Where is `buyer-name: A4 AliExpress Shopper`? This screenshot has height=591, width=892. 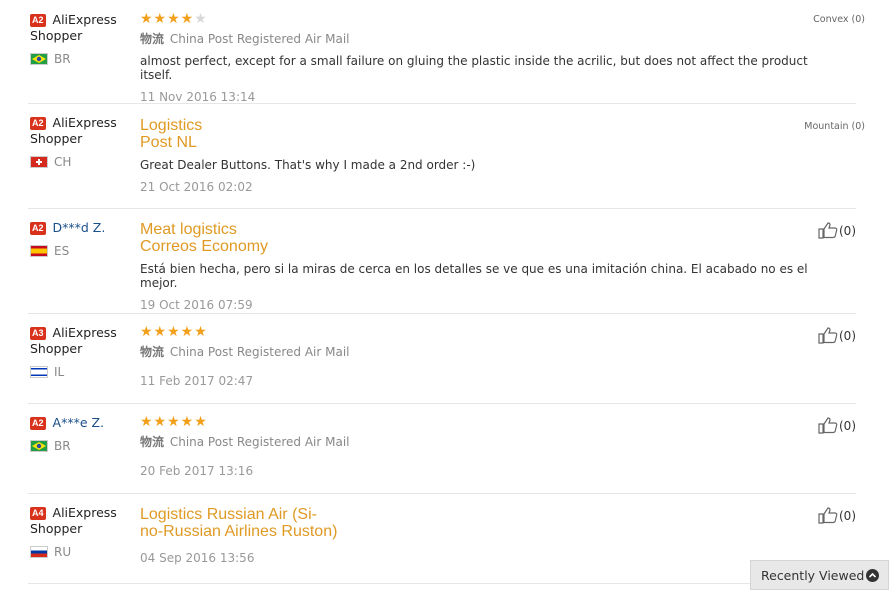 buyer-name: A4 AliExpress Shopper is located at coordinates (73, 520).